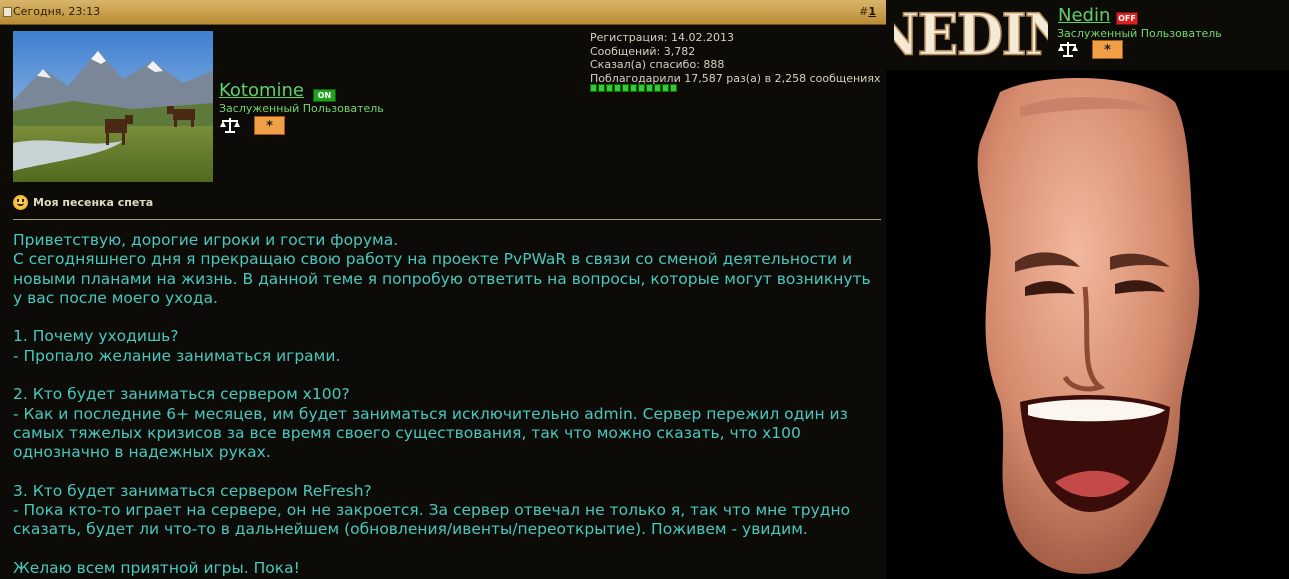 This screenshot has width=1289, height=579. Describe the element at coordinates (324, 95) in the screenshot. I see `online-status-badge: ON` at that location.